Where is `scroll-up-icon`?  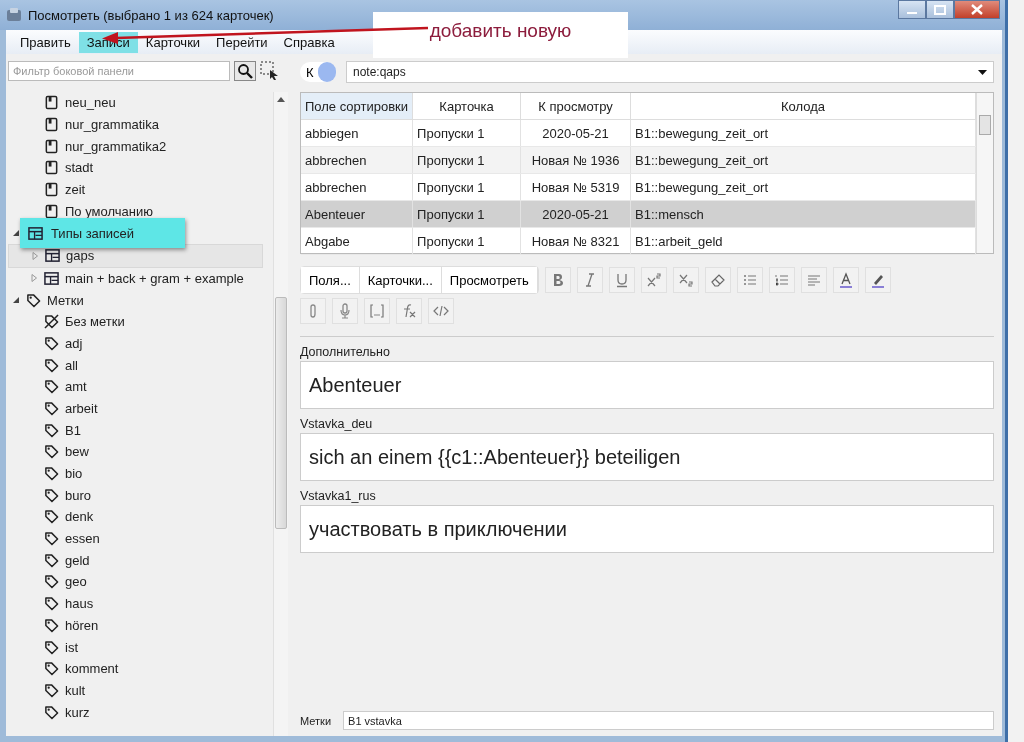
scroll-up-icon is located at coordinates (281, 99).